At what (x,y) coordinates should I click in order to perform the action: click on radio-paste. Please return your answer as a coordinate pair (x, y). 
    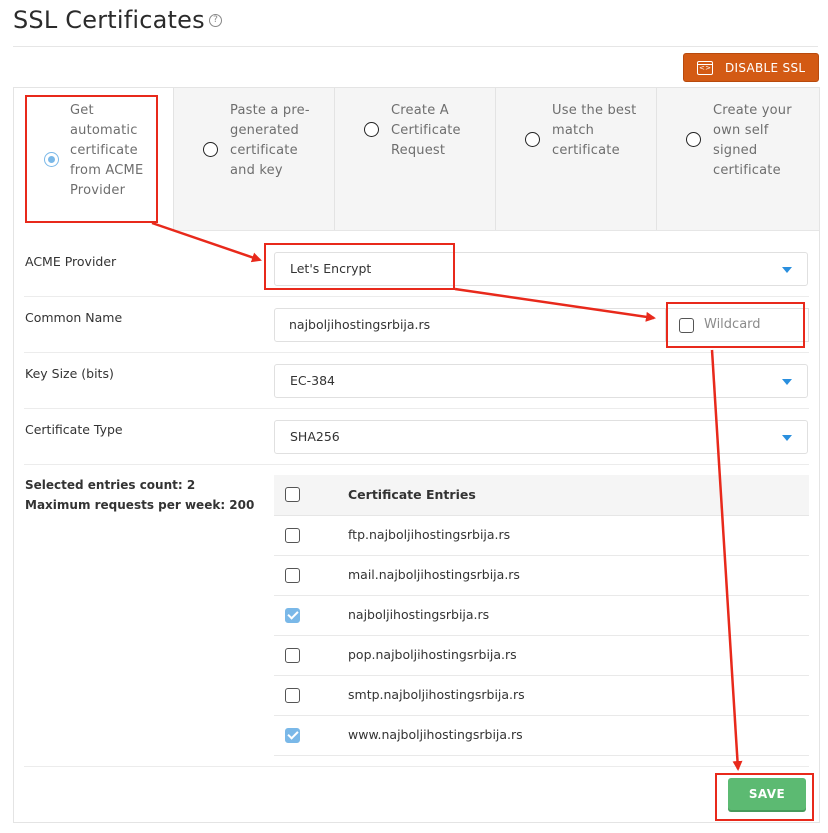
    Looking at the image, I should click on (210, 149).